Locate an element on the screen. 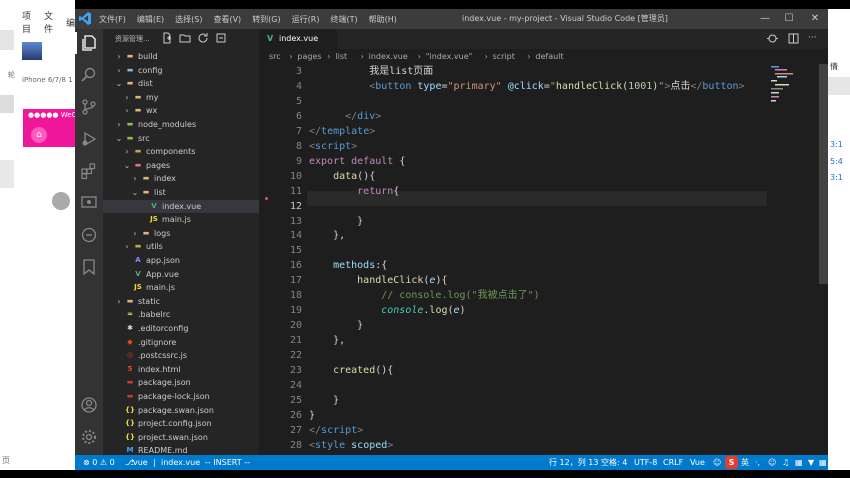 This screenshot has height=478, width=850. more-actions-icon: ··· is located at coordinates (812, 38).